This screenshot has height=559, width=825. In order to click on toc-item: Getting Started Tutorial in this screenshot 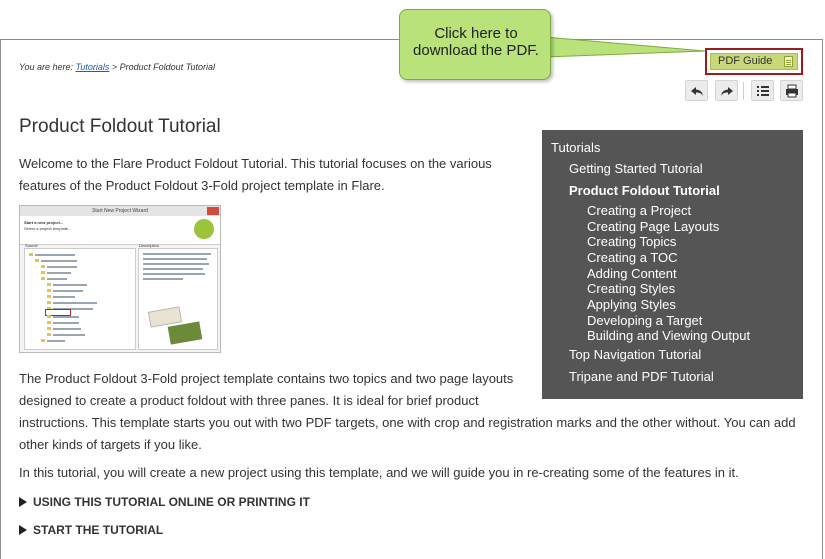, I will do `click(636, 168)`.